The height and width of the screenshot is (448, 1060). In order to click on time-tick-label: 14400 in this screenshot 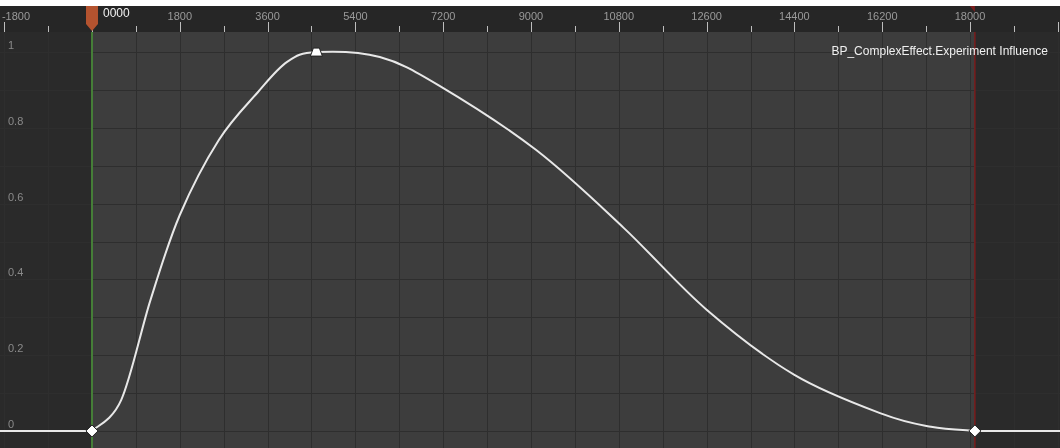, I will do `click(794, 16)`.